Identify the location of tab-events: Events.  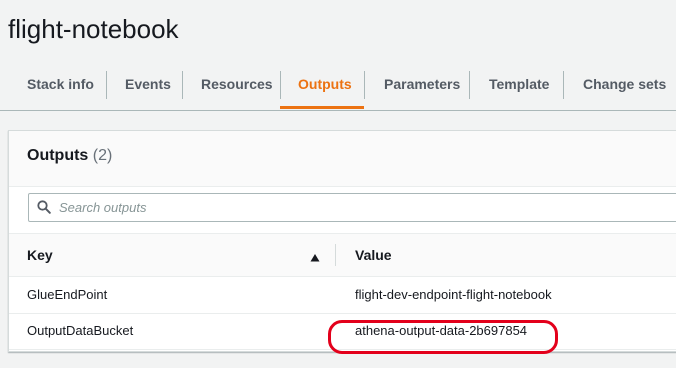
(148, 84).